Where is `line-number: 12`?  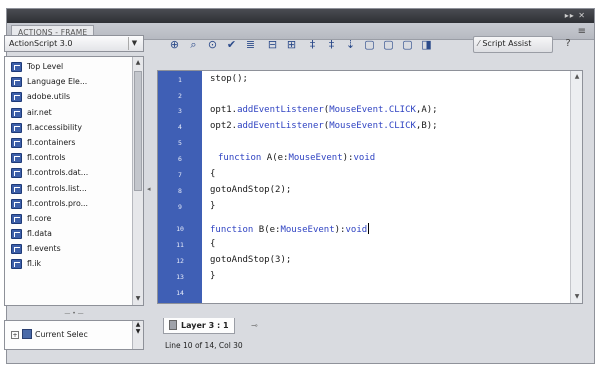
line-number: 12 is located at coordinates (180, 261).